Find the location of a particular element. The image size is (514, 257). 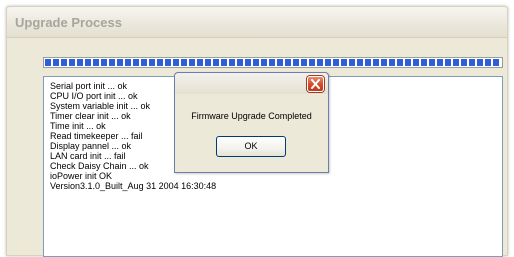

close-icon is located at coordinates (315, 84).